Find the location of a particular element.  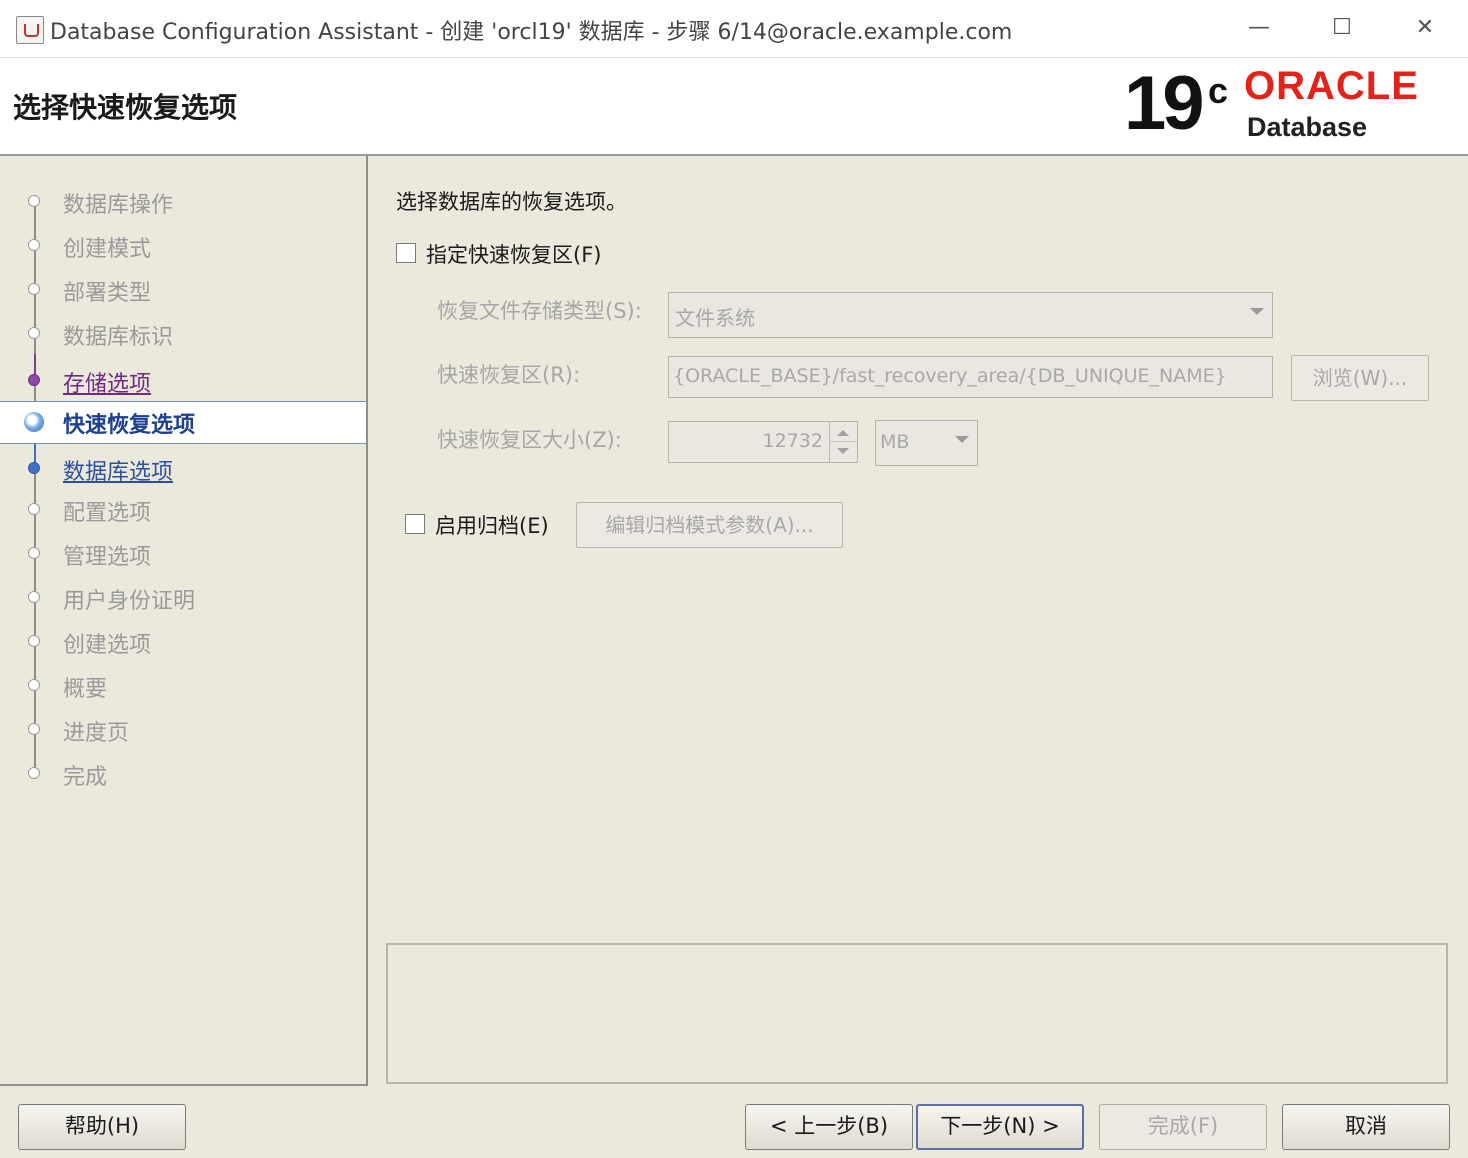

nav-step-creation-option: 创建选项 is located at coordinates (183, 641).